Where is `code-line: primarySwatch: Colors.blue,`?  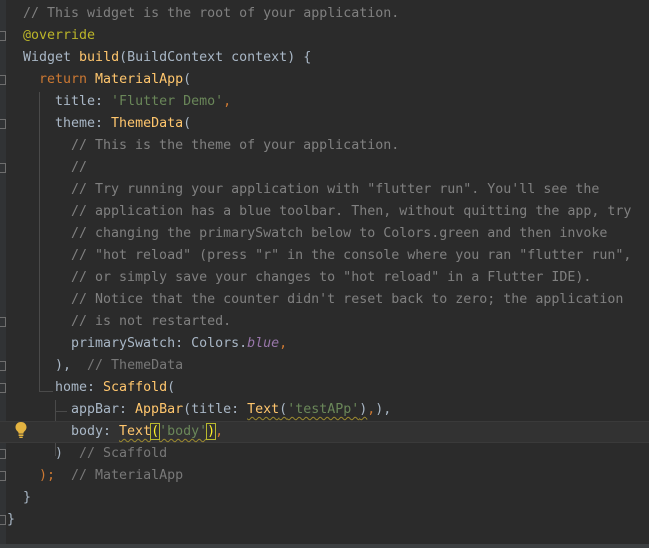
code-line: primarySwatch: Colors.blue, is located at coordinates (324, 344).